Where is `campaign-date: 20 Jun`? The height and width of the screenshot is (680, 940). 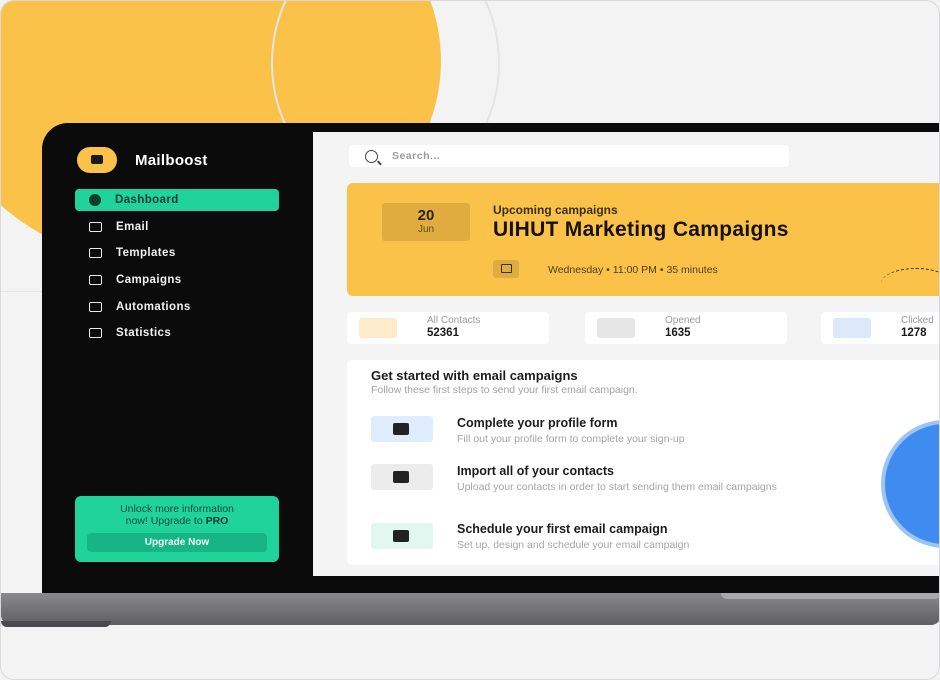 campaign-date: 20 Jun is located at coordinates (426, 222).